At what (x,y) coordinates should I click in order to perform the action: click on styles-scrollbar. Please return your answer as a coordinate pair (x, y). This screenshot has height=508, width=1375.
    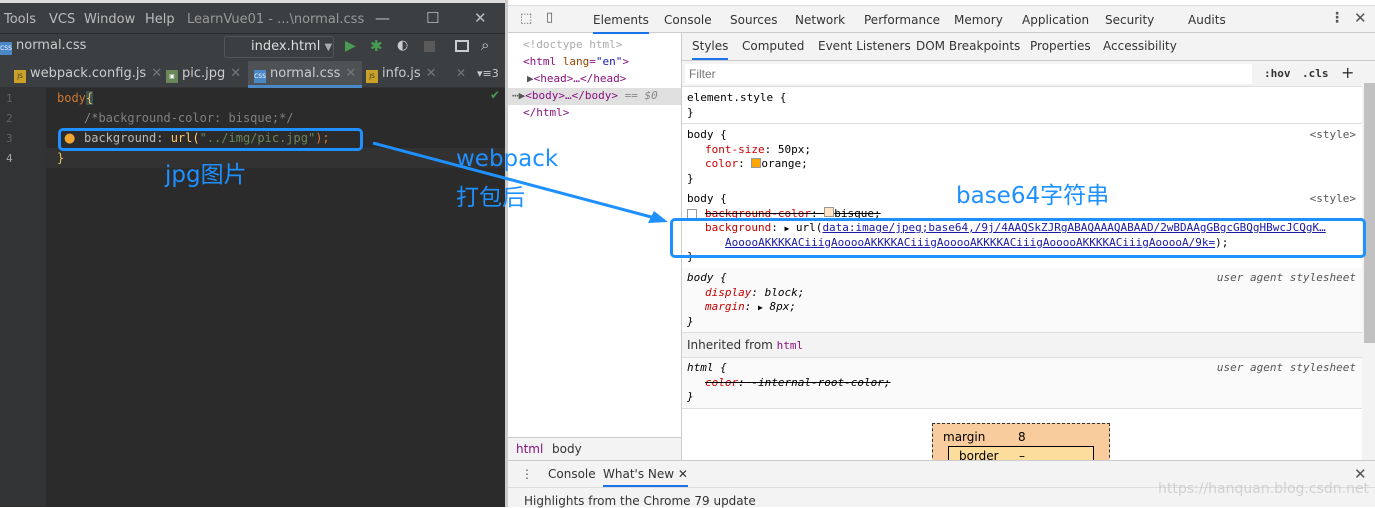
    Looking at the image, I should click on (1368, 260).